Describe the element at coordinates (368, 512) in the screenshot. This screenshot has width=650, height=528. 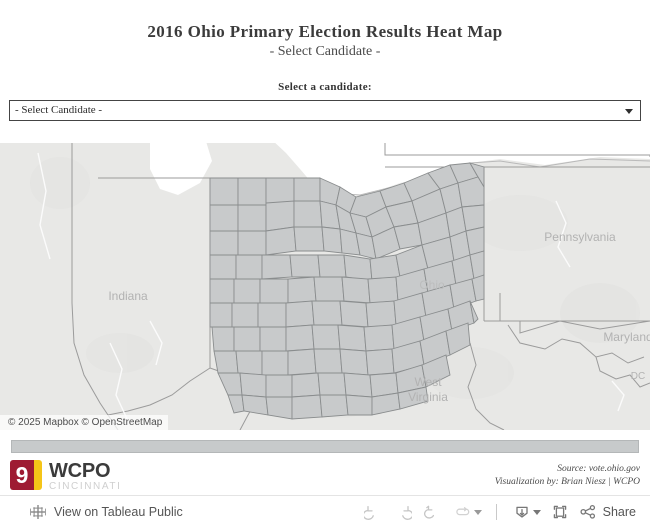
I see `undo-icon` at that location.